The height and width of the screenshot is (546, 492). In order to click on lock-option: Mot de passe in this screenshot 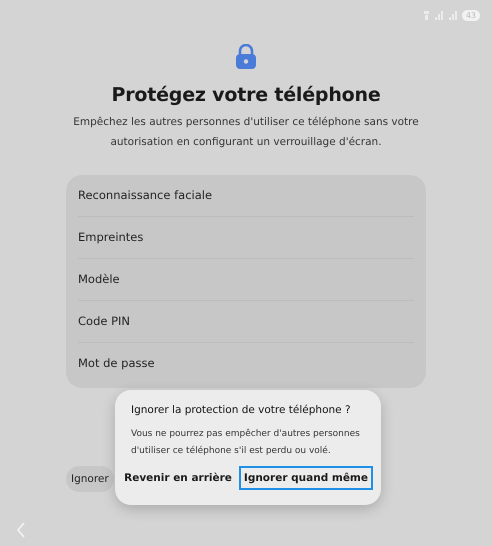, I will do `click(246, 363)`.